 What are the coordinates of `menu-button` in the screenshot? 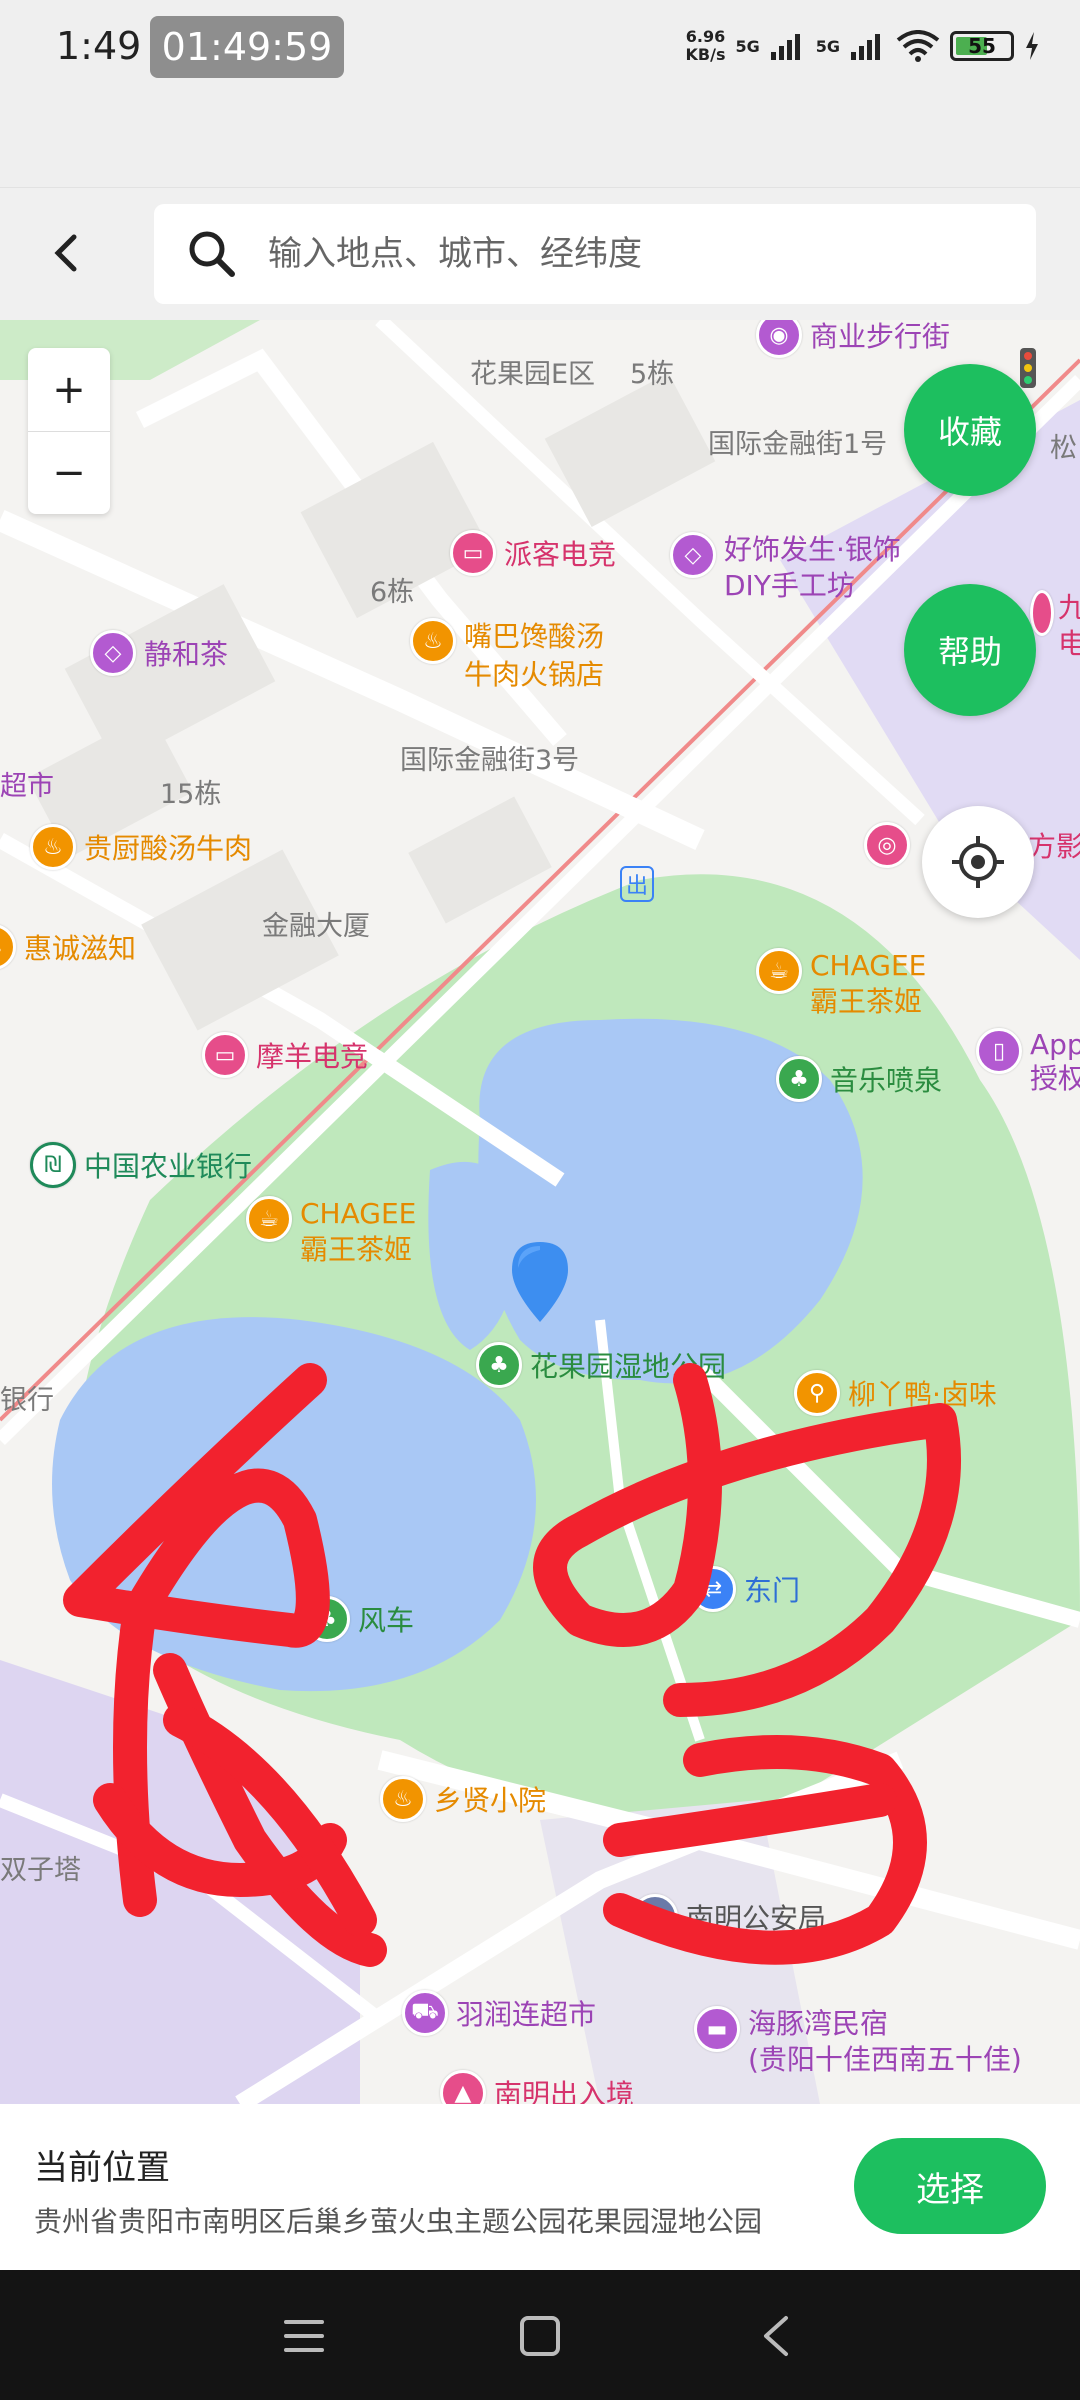 It's located at (304, 2336).